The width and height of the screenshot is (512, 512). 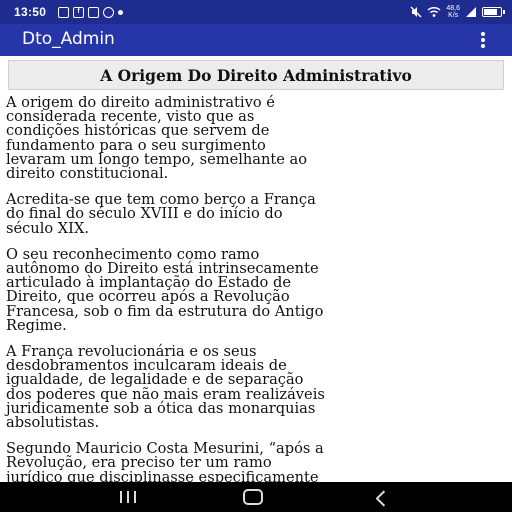 I want to click on portal-icon, so click(x=93, y=12).